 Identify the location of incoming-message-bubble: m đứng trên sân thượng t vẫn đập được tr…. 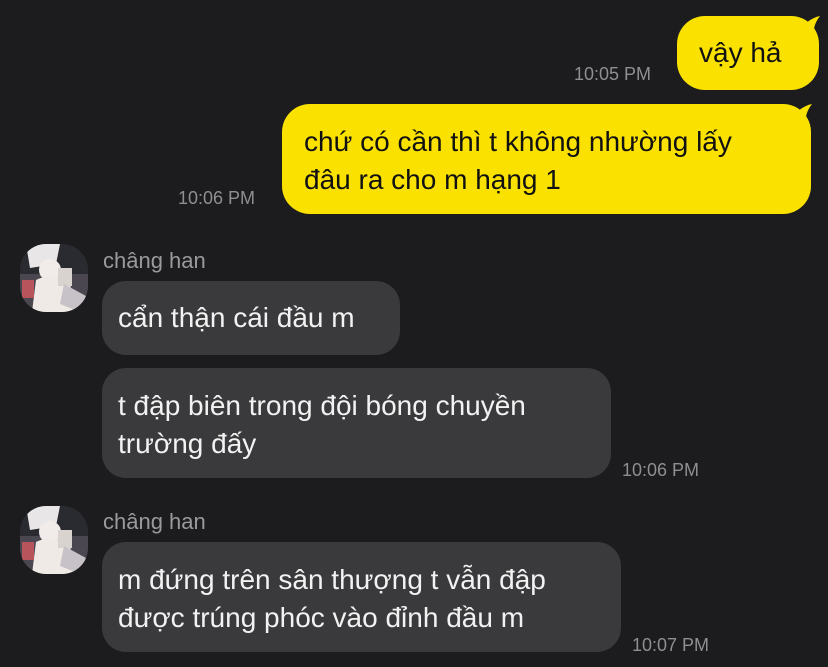
(361, 597).